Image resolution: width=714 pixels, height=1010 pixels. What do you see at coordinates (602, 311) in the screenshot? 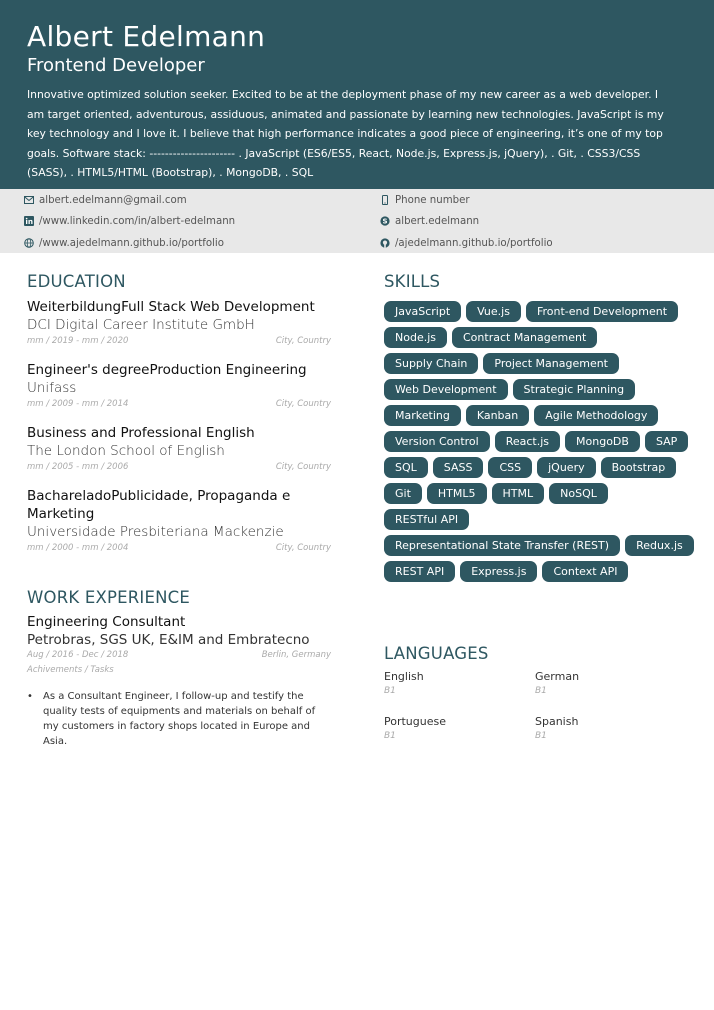
I see `skill-tag: Front-end Development` at bounding box center [602, 311].